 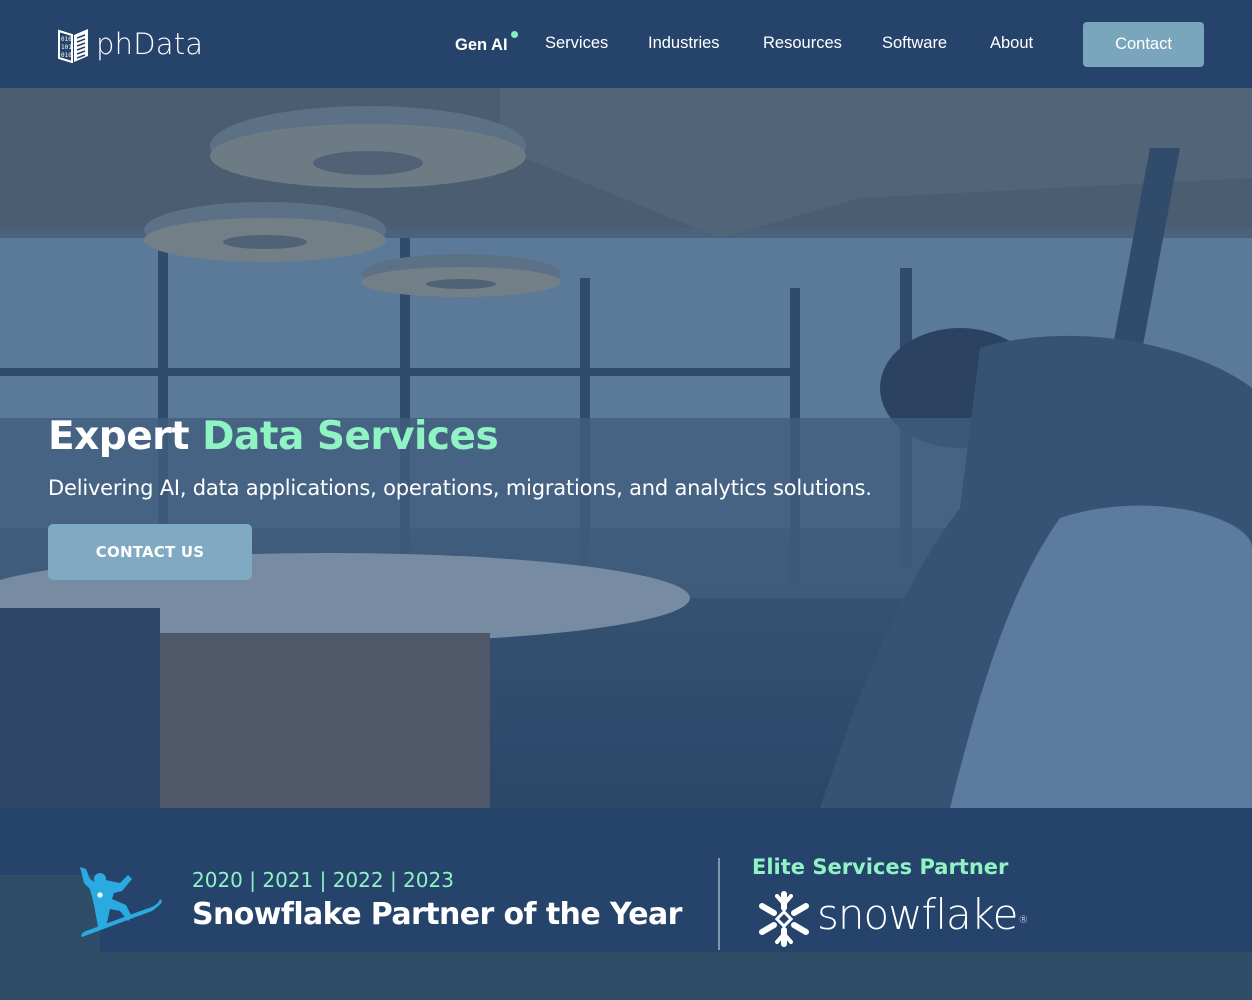 I want to click on nav-item-resources: Resources, so click(x=802, y=43).